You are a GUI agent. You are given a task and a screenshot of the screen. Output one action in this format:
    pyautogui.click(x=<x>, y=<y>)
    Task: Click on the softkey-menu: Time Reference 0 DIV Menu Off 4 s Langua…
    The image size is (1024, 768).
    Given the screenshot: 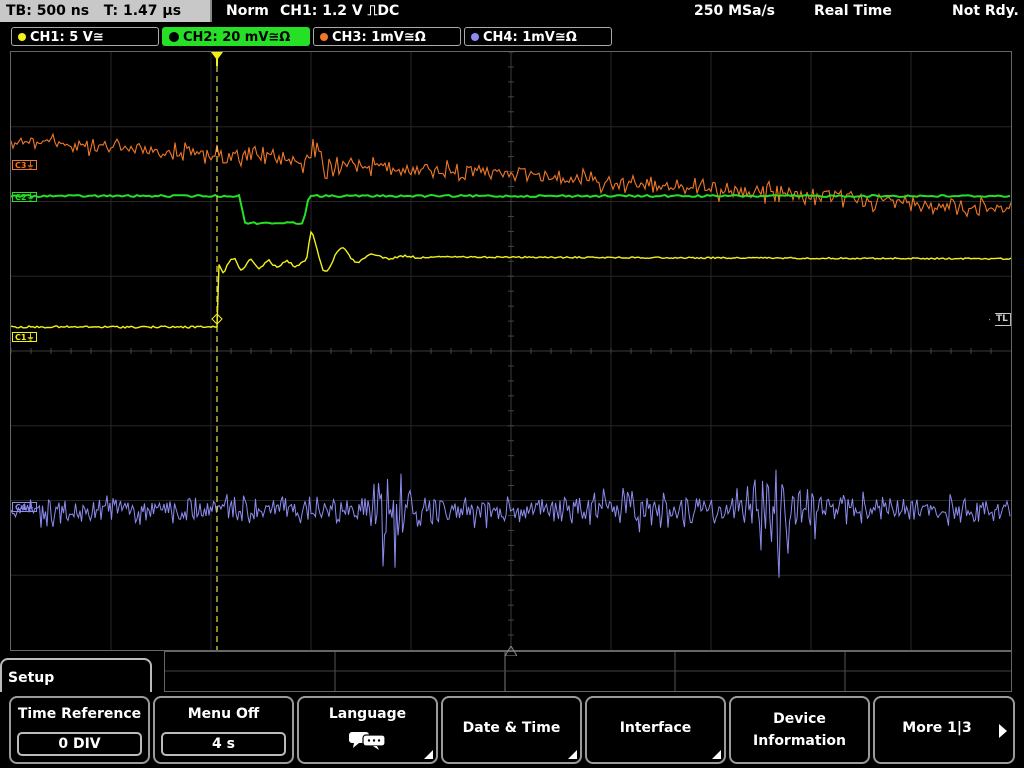 What is the action you would take?
    pyautogui.click(x=512, y=730)
    